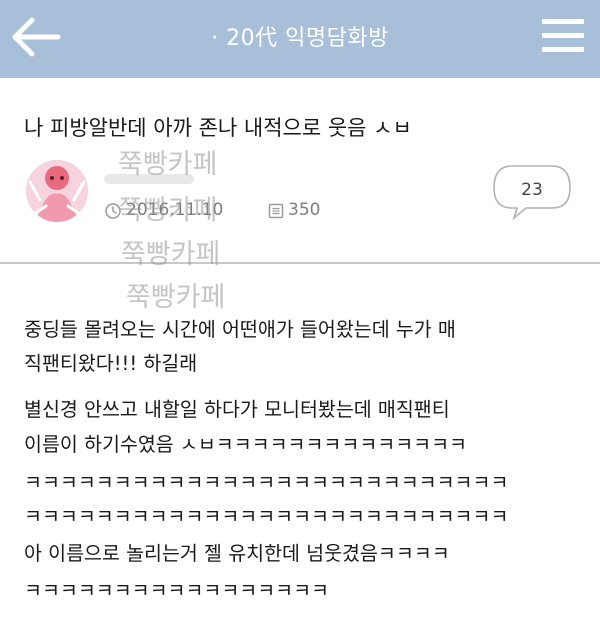 The width and height of the screenshot is (600, 642). Describe the element at coordinates (563, 36) in the screenshot. I see `hamburger-menu-icon` at that location.